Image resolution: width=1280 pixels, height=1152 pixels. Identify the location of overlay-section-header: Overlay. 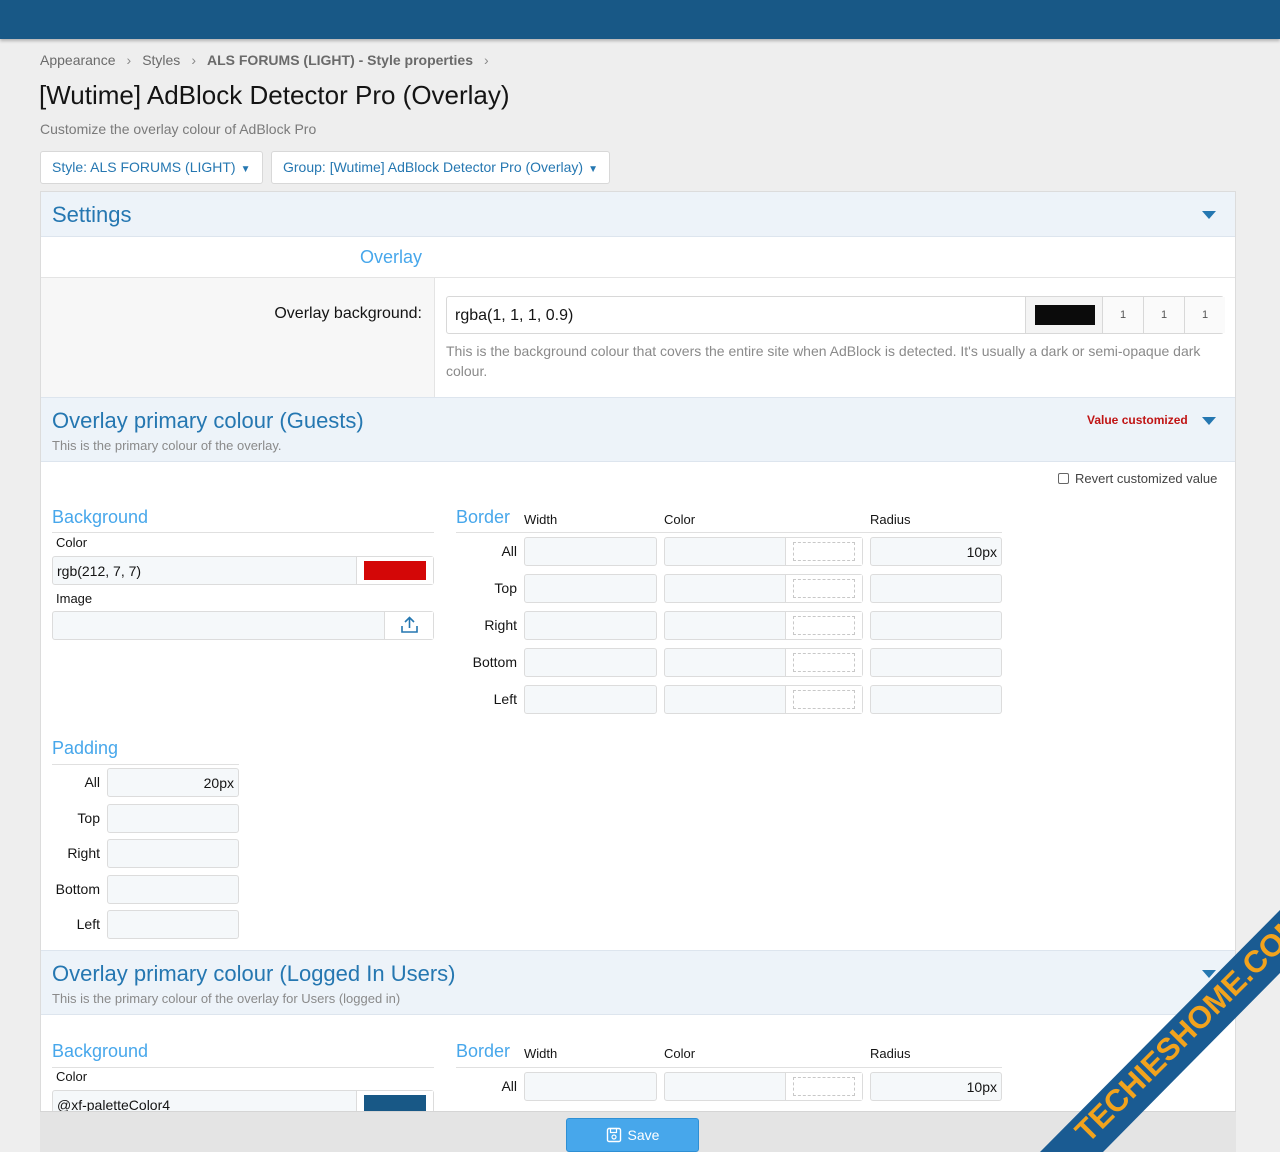
(638, 257).